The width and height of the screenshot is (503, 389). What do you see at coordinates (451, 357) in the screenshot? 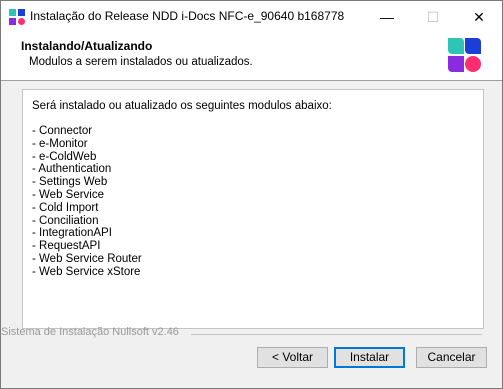
I see `cancel-button: Cancelar` at bounding box center [451, 357].